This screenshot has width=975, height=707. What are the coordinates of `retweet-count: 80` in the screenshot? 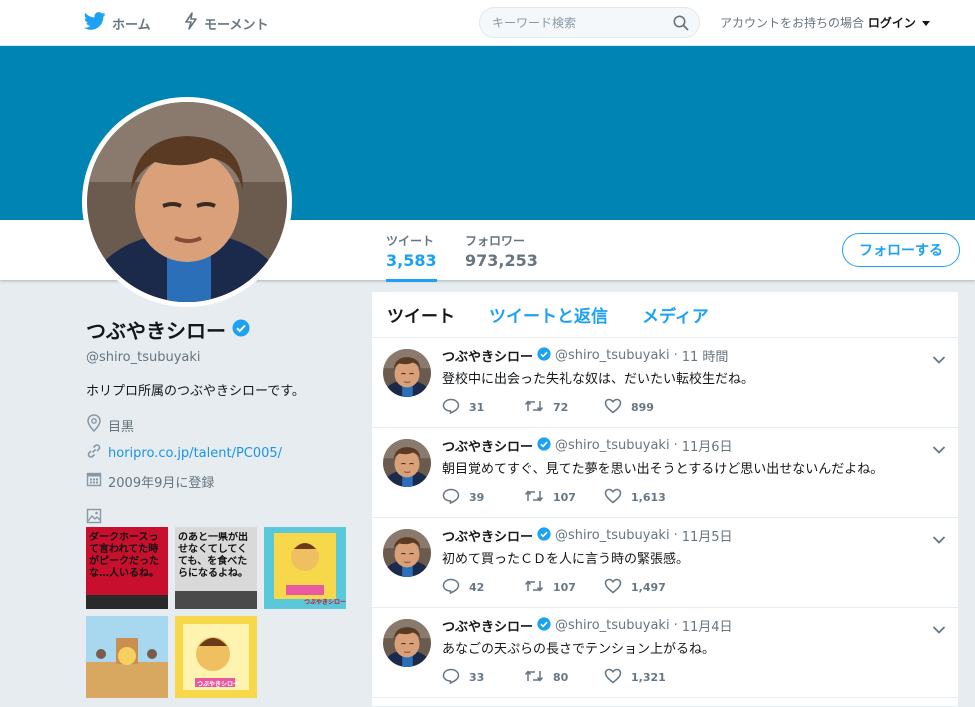 It's located at (561, 677).